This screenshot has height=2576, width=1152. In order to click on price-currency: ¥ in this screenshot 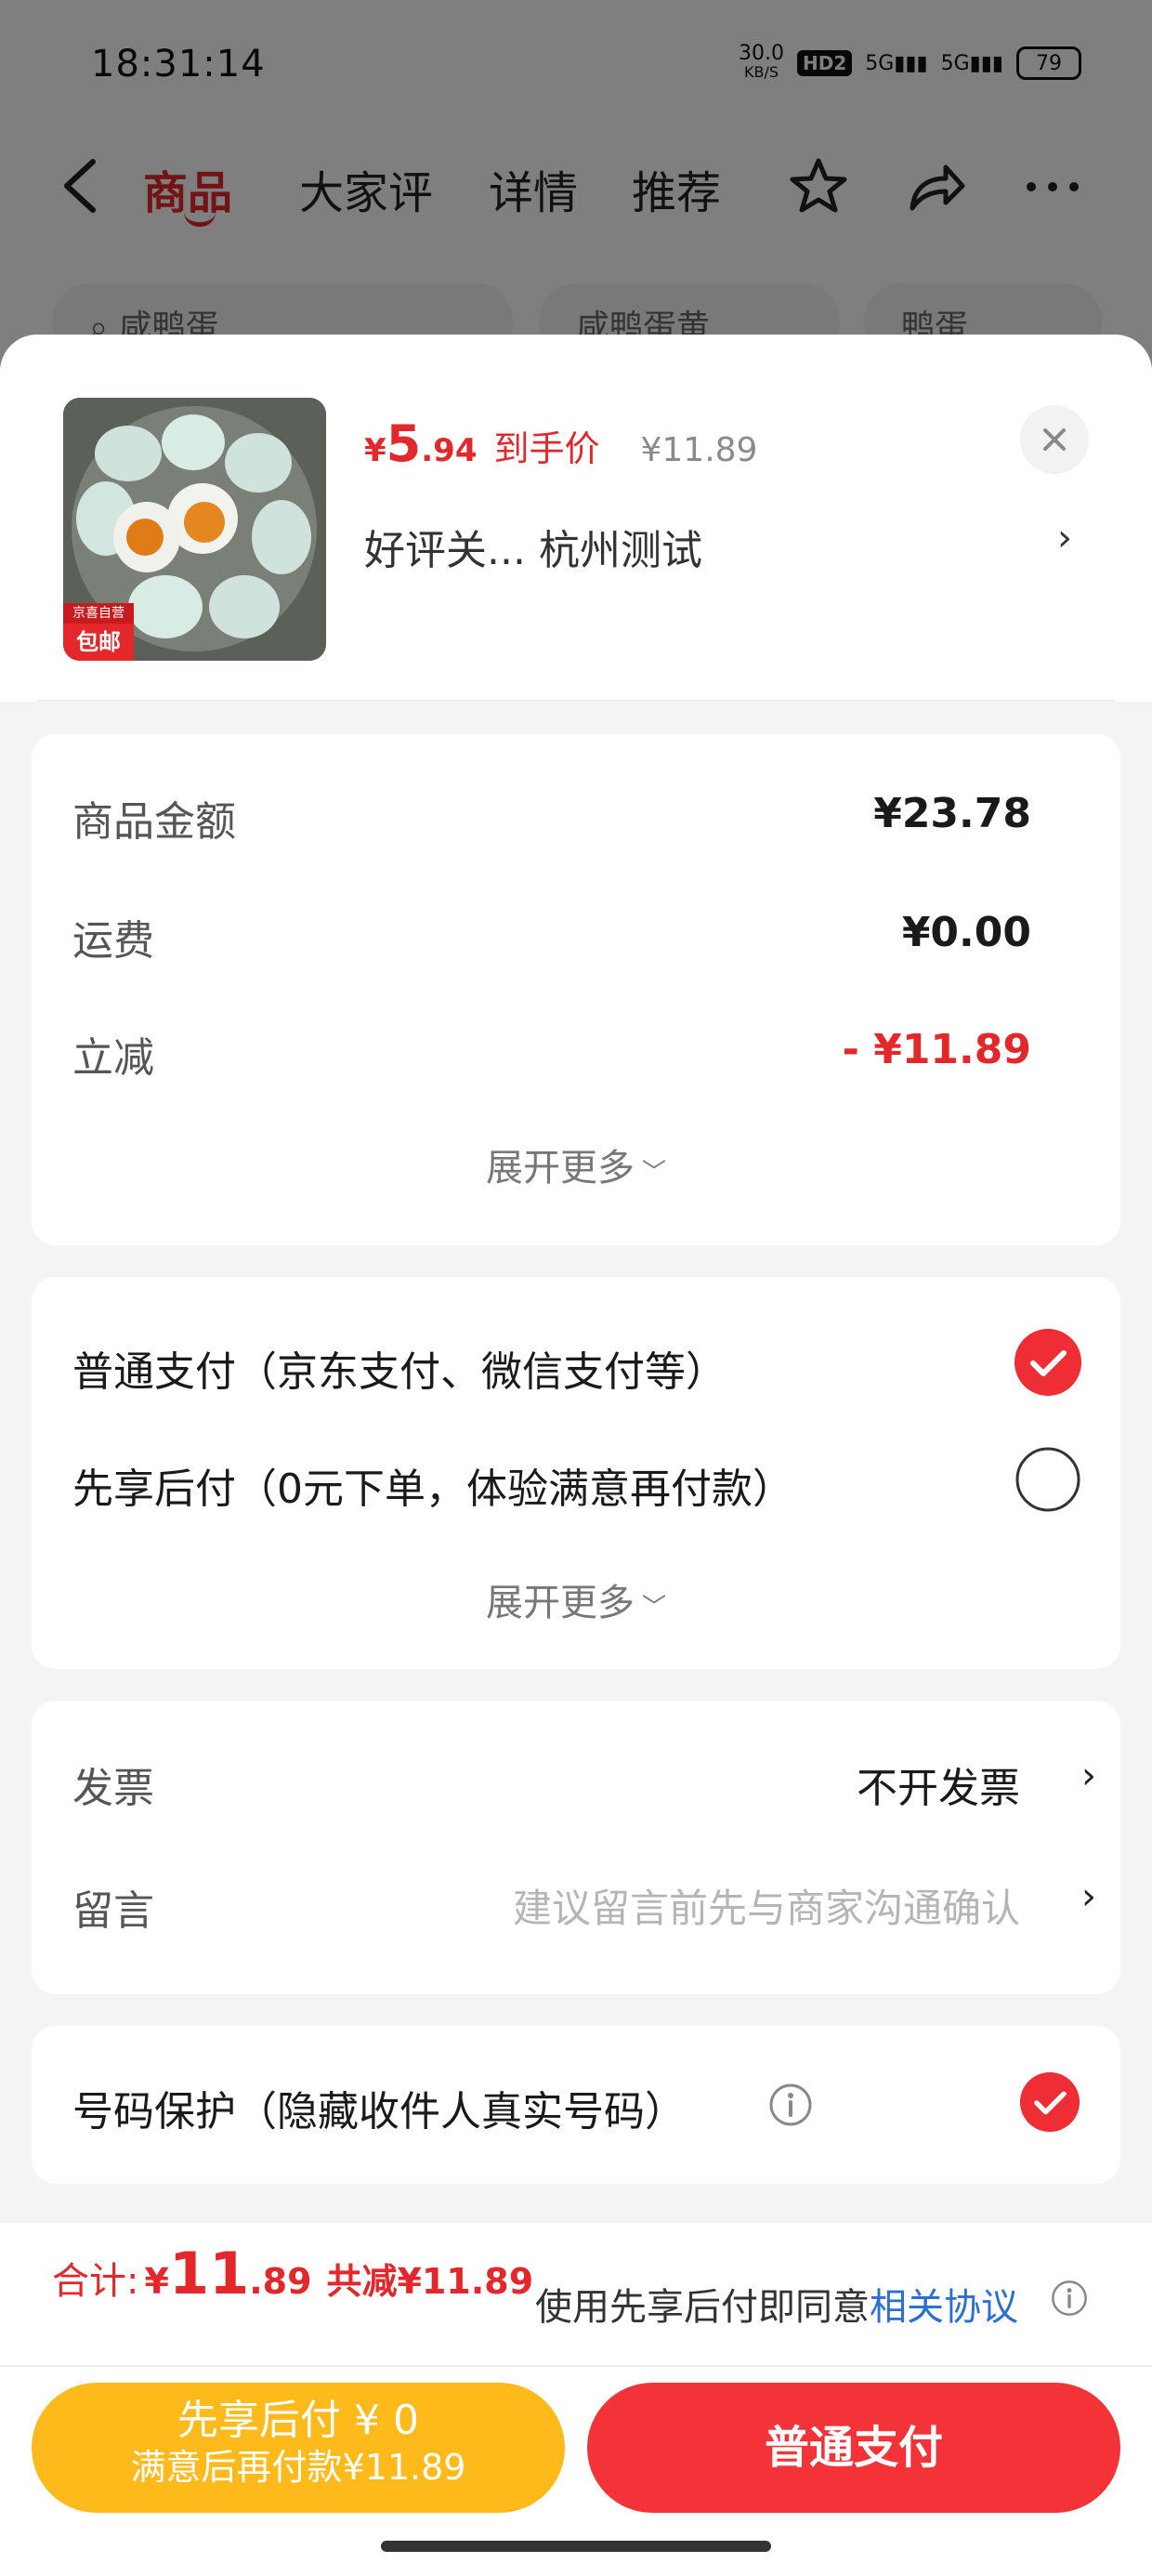, I will do `click(375, 450)`.